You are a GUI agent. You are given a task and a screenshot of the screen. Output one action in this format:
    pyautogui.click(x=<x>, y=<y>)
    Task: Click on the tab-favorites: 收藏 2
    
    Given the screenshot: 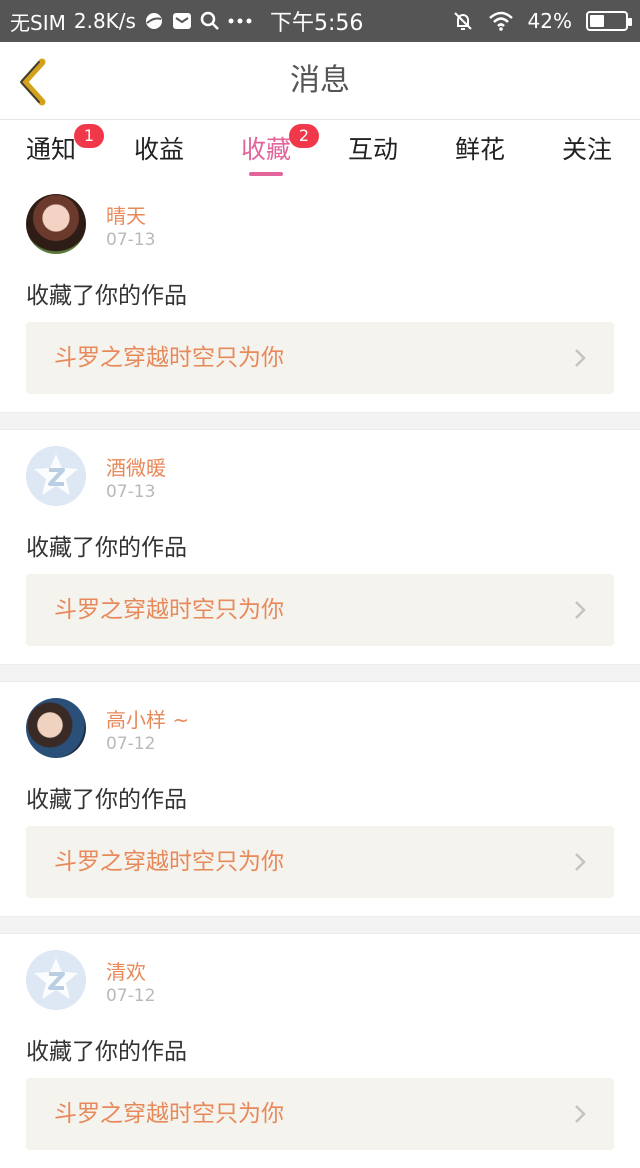 What is the action you would take?
    pyautogui.click(x=280, y=149)
    